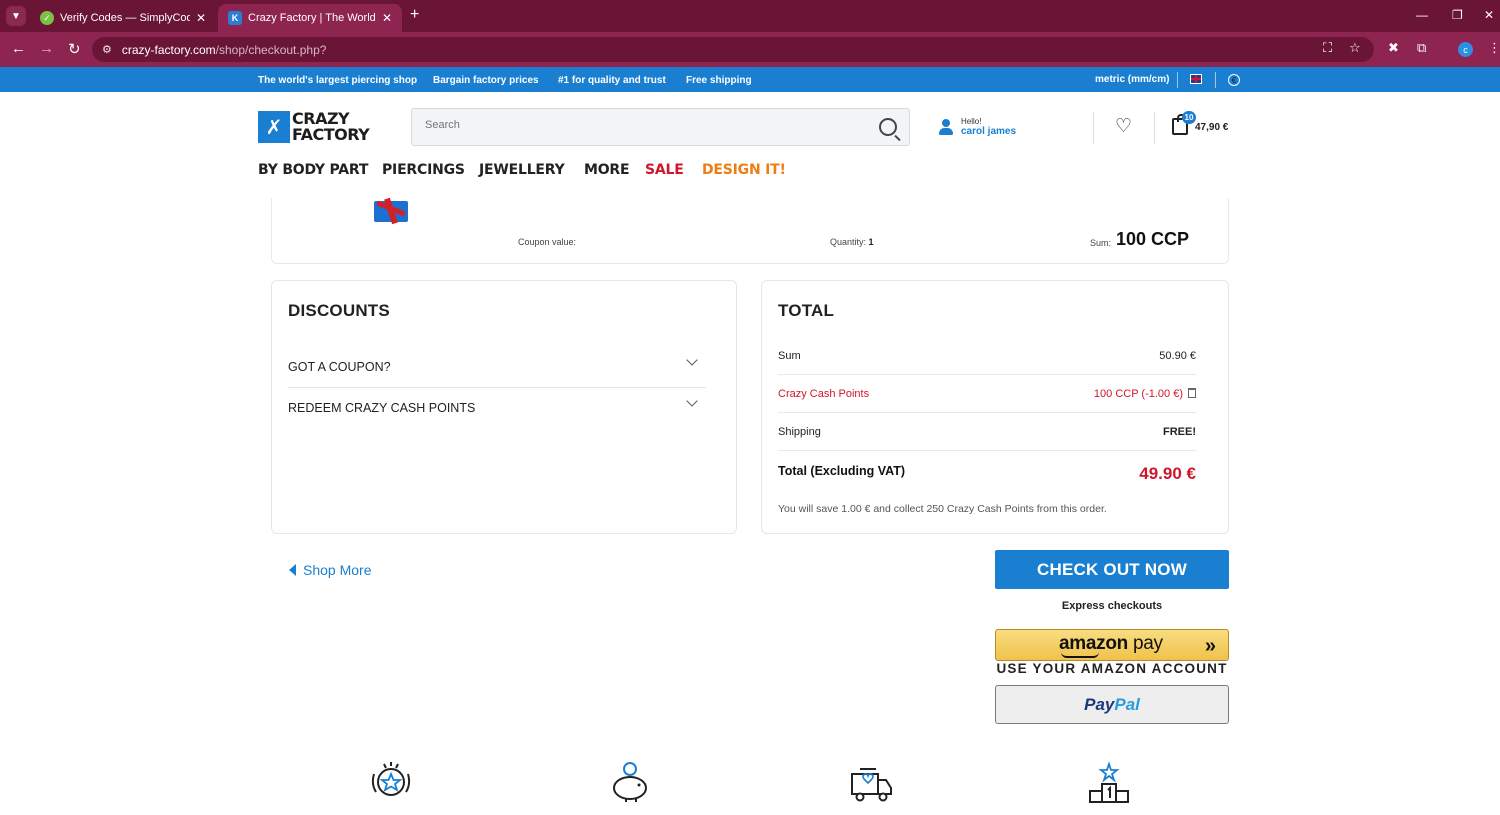 The image size is (1500, 815). Describe the element at coordinates (987, 432) in the screenshot. I see `shipping-row: Shipping FREE!` at that location.